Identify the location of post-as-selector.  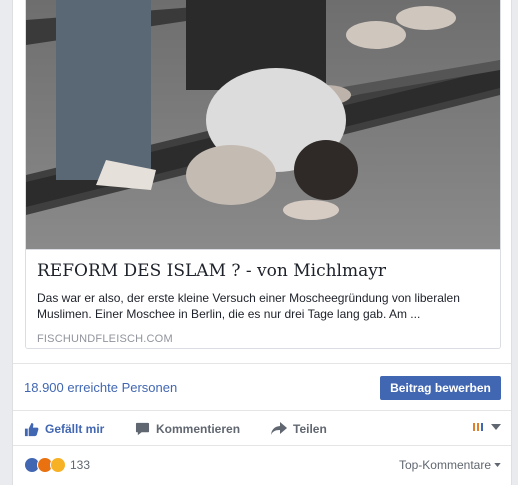
(485, 427).